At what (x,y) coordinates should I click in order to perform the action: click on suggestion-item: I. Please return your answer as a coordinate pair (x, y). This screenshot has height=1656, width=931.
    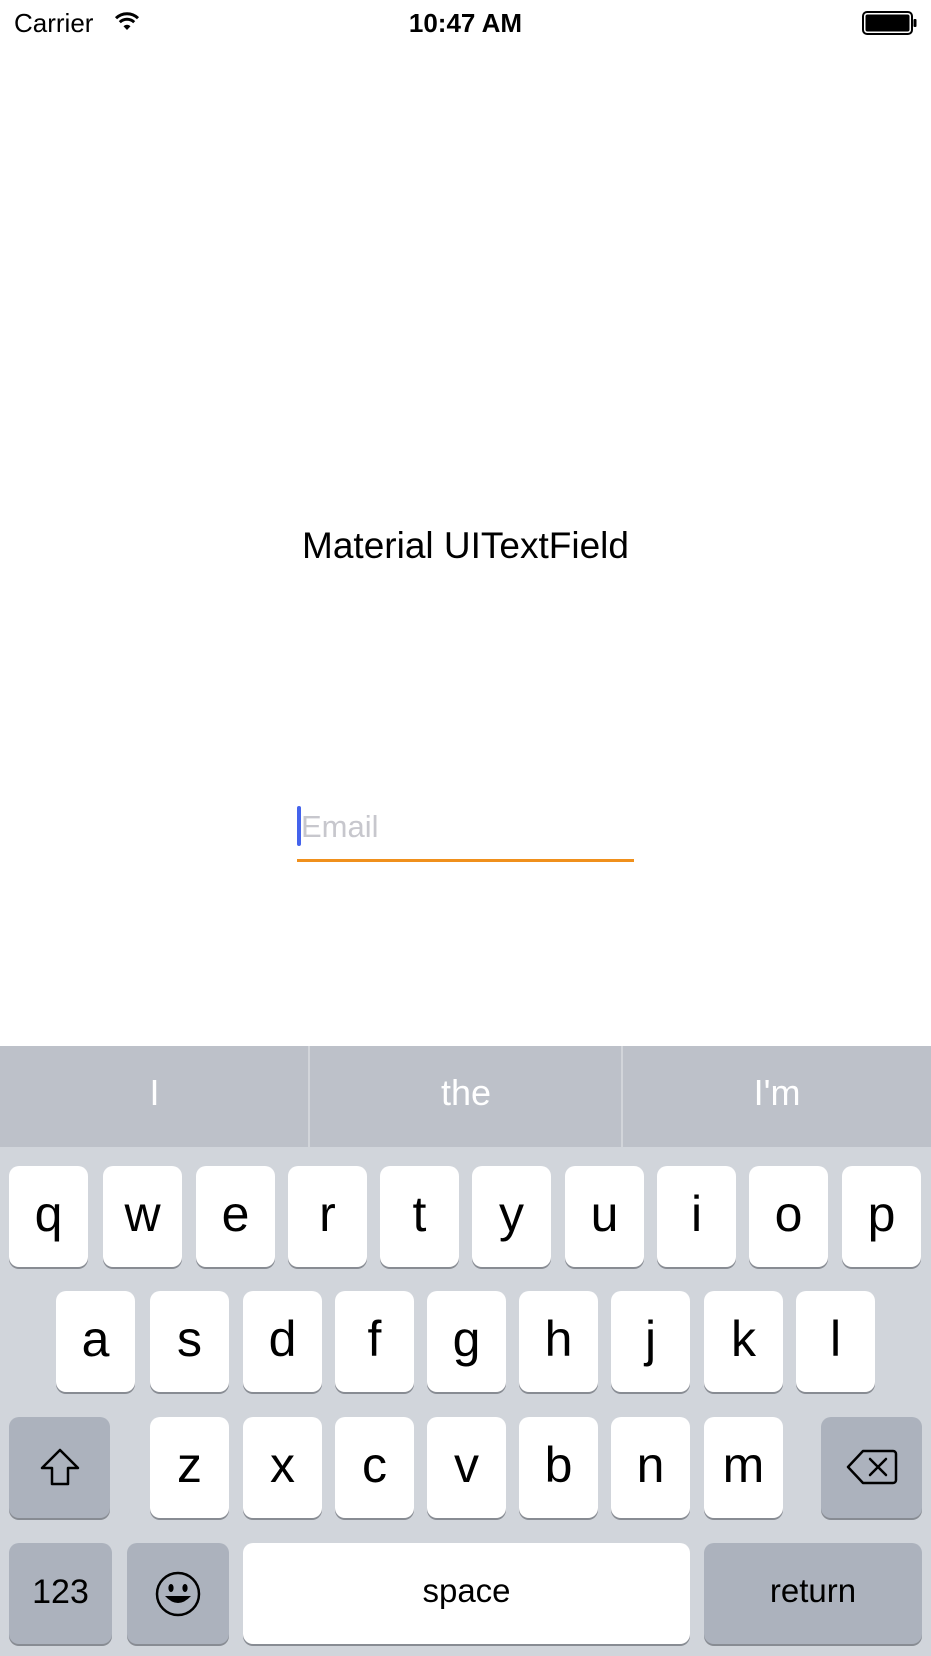
    Looking at the image, I should click on (154, 1096).